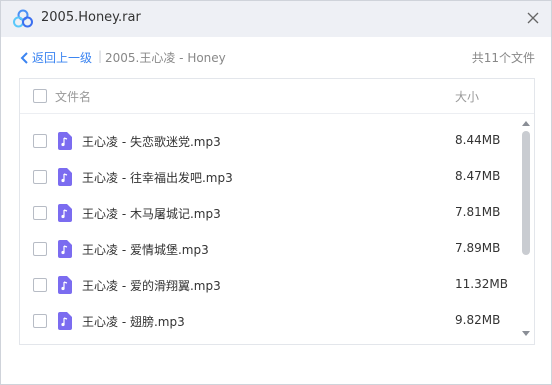  What do you see at coordinates (24, 58) in the screenshot?
I see `chevron-left-icon` at bounding box center [24, 58].